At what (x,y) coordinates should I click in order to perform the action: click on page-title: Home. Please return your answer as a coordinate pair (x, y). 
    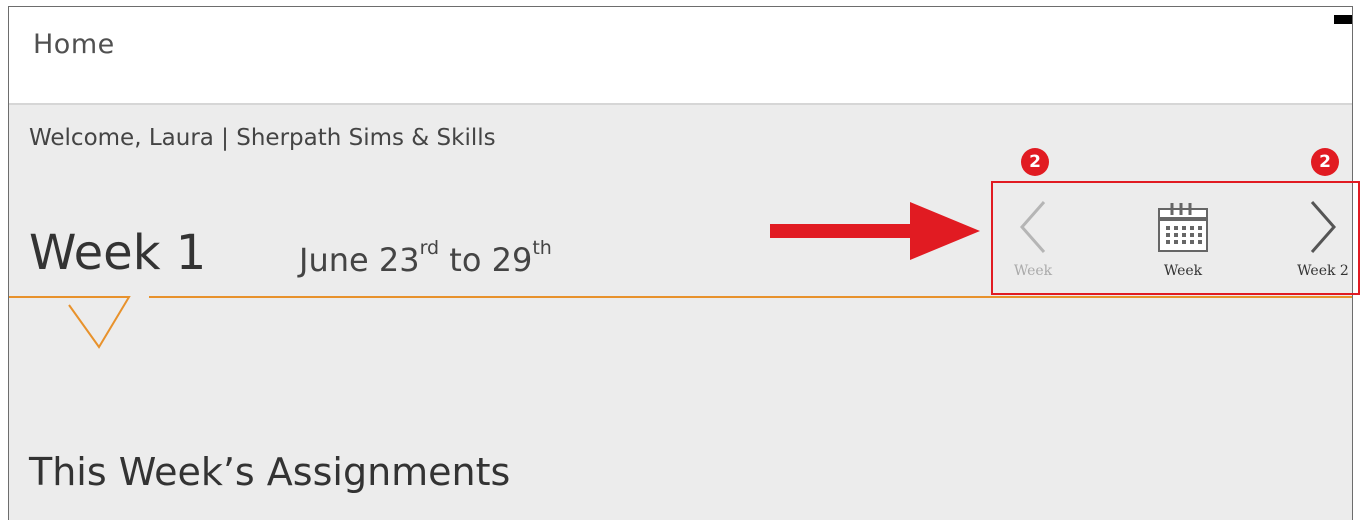
    Looking at the image, I should click on (74, 44).